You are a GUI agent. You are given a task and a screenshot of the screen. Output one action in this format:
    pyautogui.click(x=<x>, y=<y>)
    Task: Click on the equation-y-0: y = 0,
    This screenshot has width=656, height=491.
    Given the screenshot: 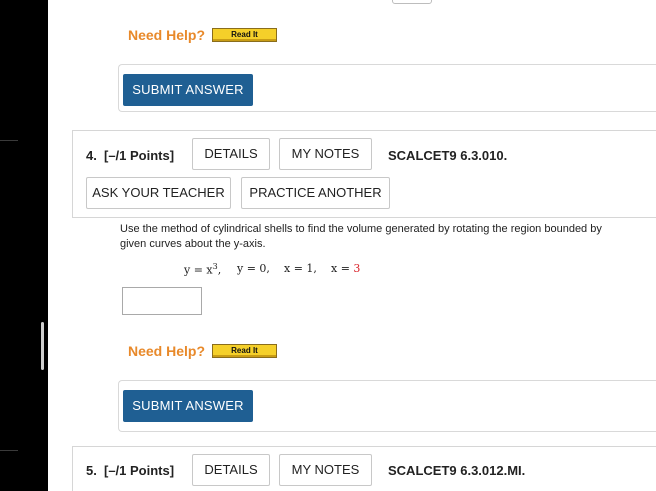 What is the action you would take?
    pyautogui.click(x=253, y=268)
    